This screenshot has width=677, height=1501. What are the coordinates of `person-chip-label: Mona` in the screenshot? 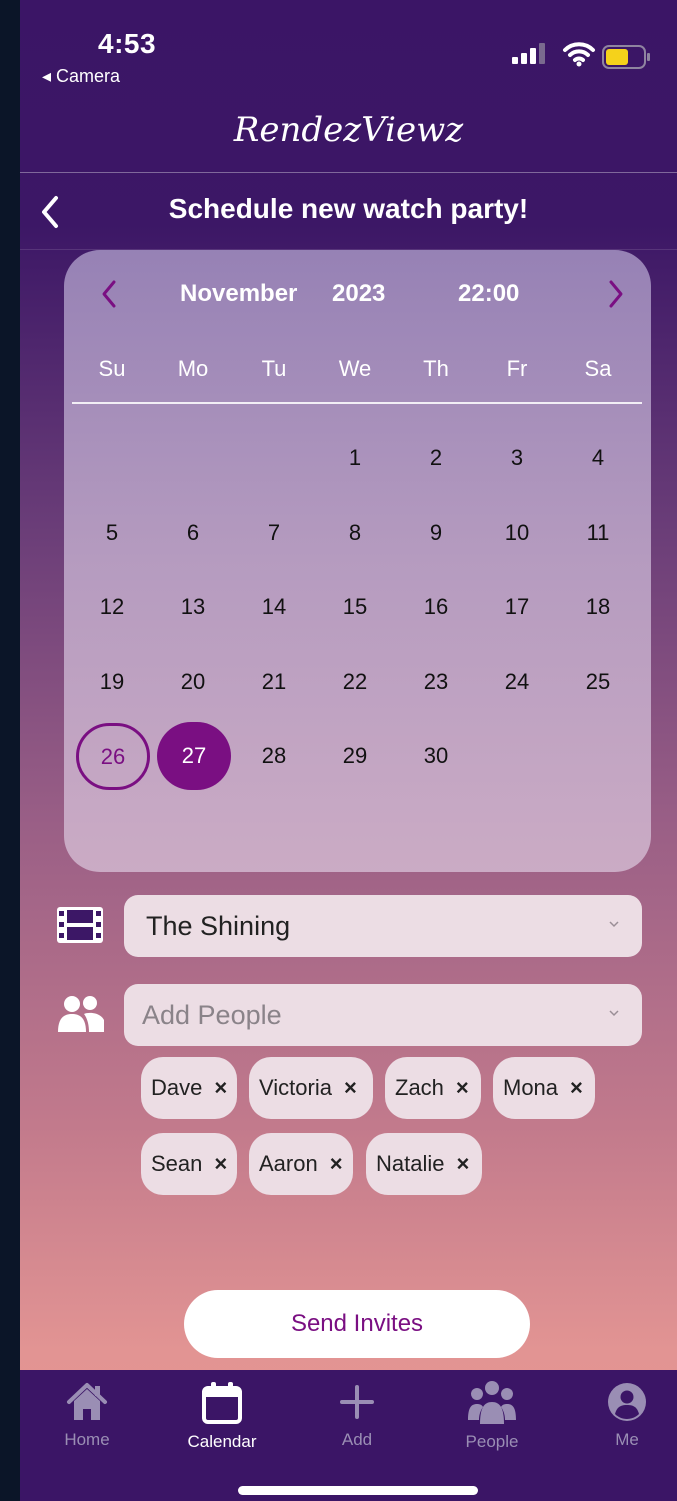 It's located at (531, 1087).